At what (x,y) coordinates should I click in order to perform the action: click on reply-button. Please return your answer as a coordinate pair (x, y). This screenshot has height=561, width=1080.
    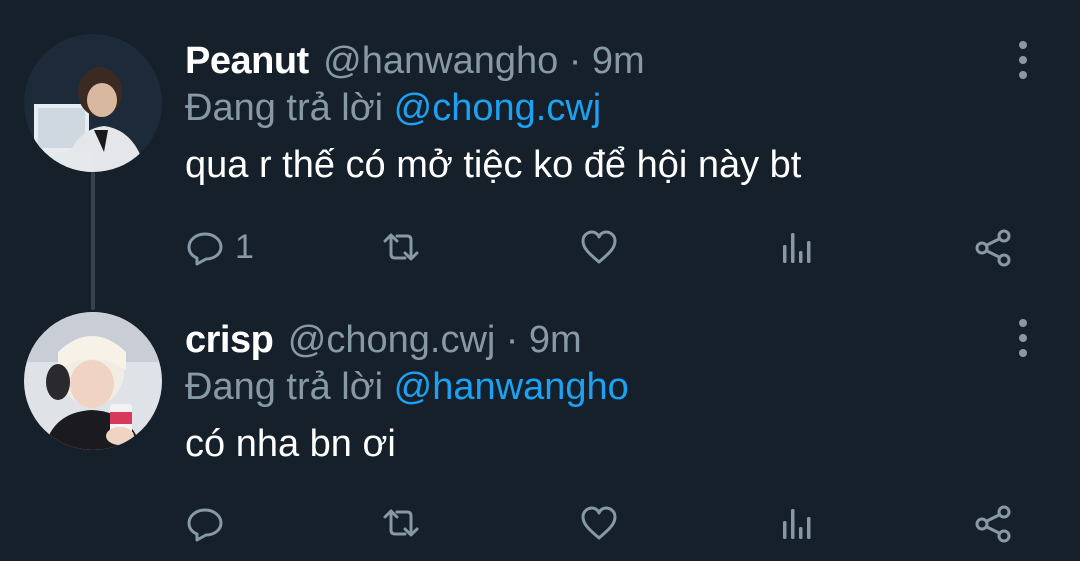
    Looking at the image, I should click on (210, 523).